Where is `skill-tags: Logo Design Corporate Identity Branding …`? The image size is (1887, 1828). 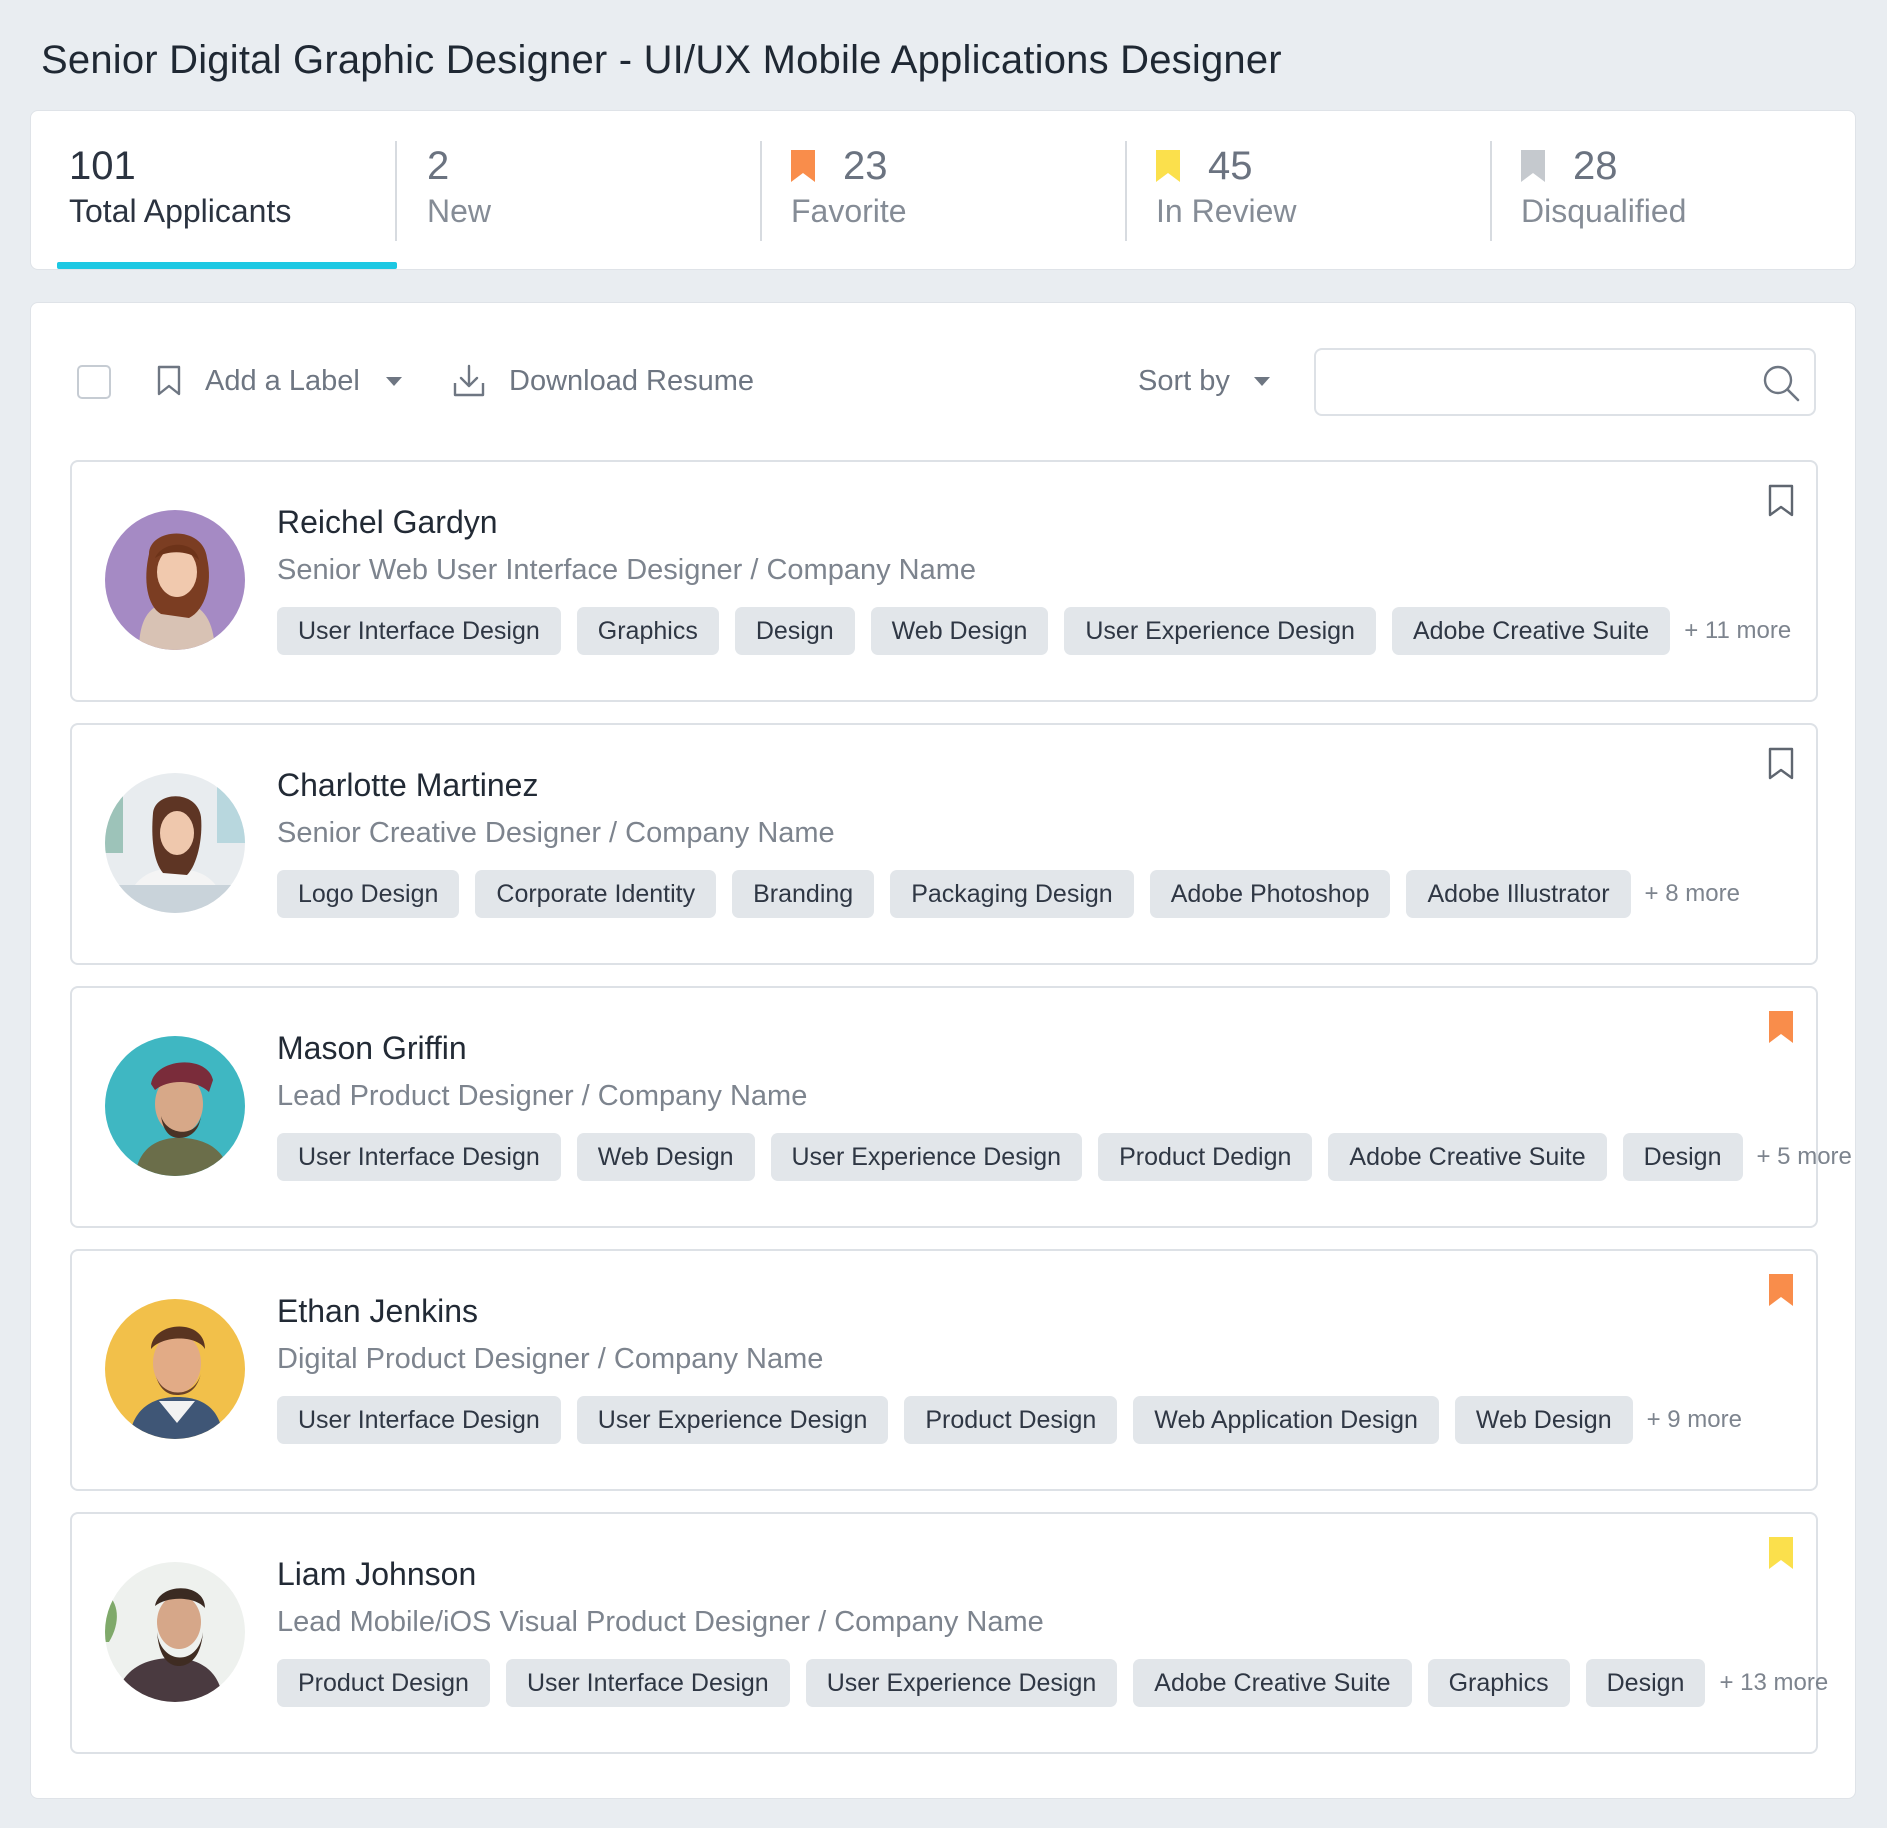
skill-tags: Logo Design Corporate Identity Branding … is located at coordinates (1008, 894).